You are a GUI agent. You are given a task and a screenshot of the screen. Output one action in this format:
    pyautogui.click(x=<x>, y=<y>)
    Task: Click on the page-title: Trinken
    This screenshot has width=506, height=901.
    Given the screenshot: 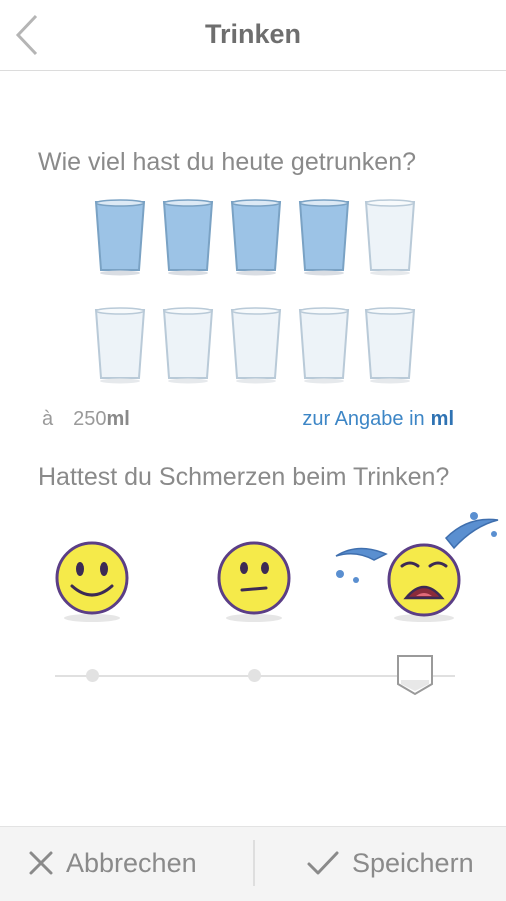 What is the action you would take?
    pyautogui.click(x=253, y=34)
    